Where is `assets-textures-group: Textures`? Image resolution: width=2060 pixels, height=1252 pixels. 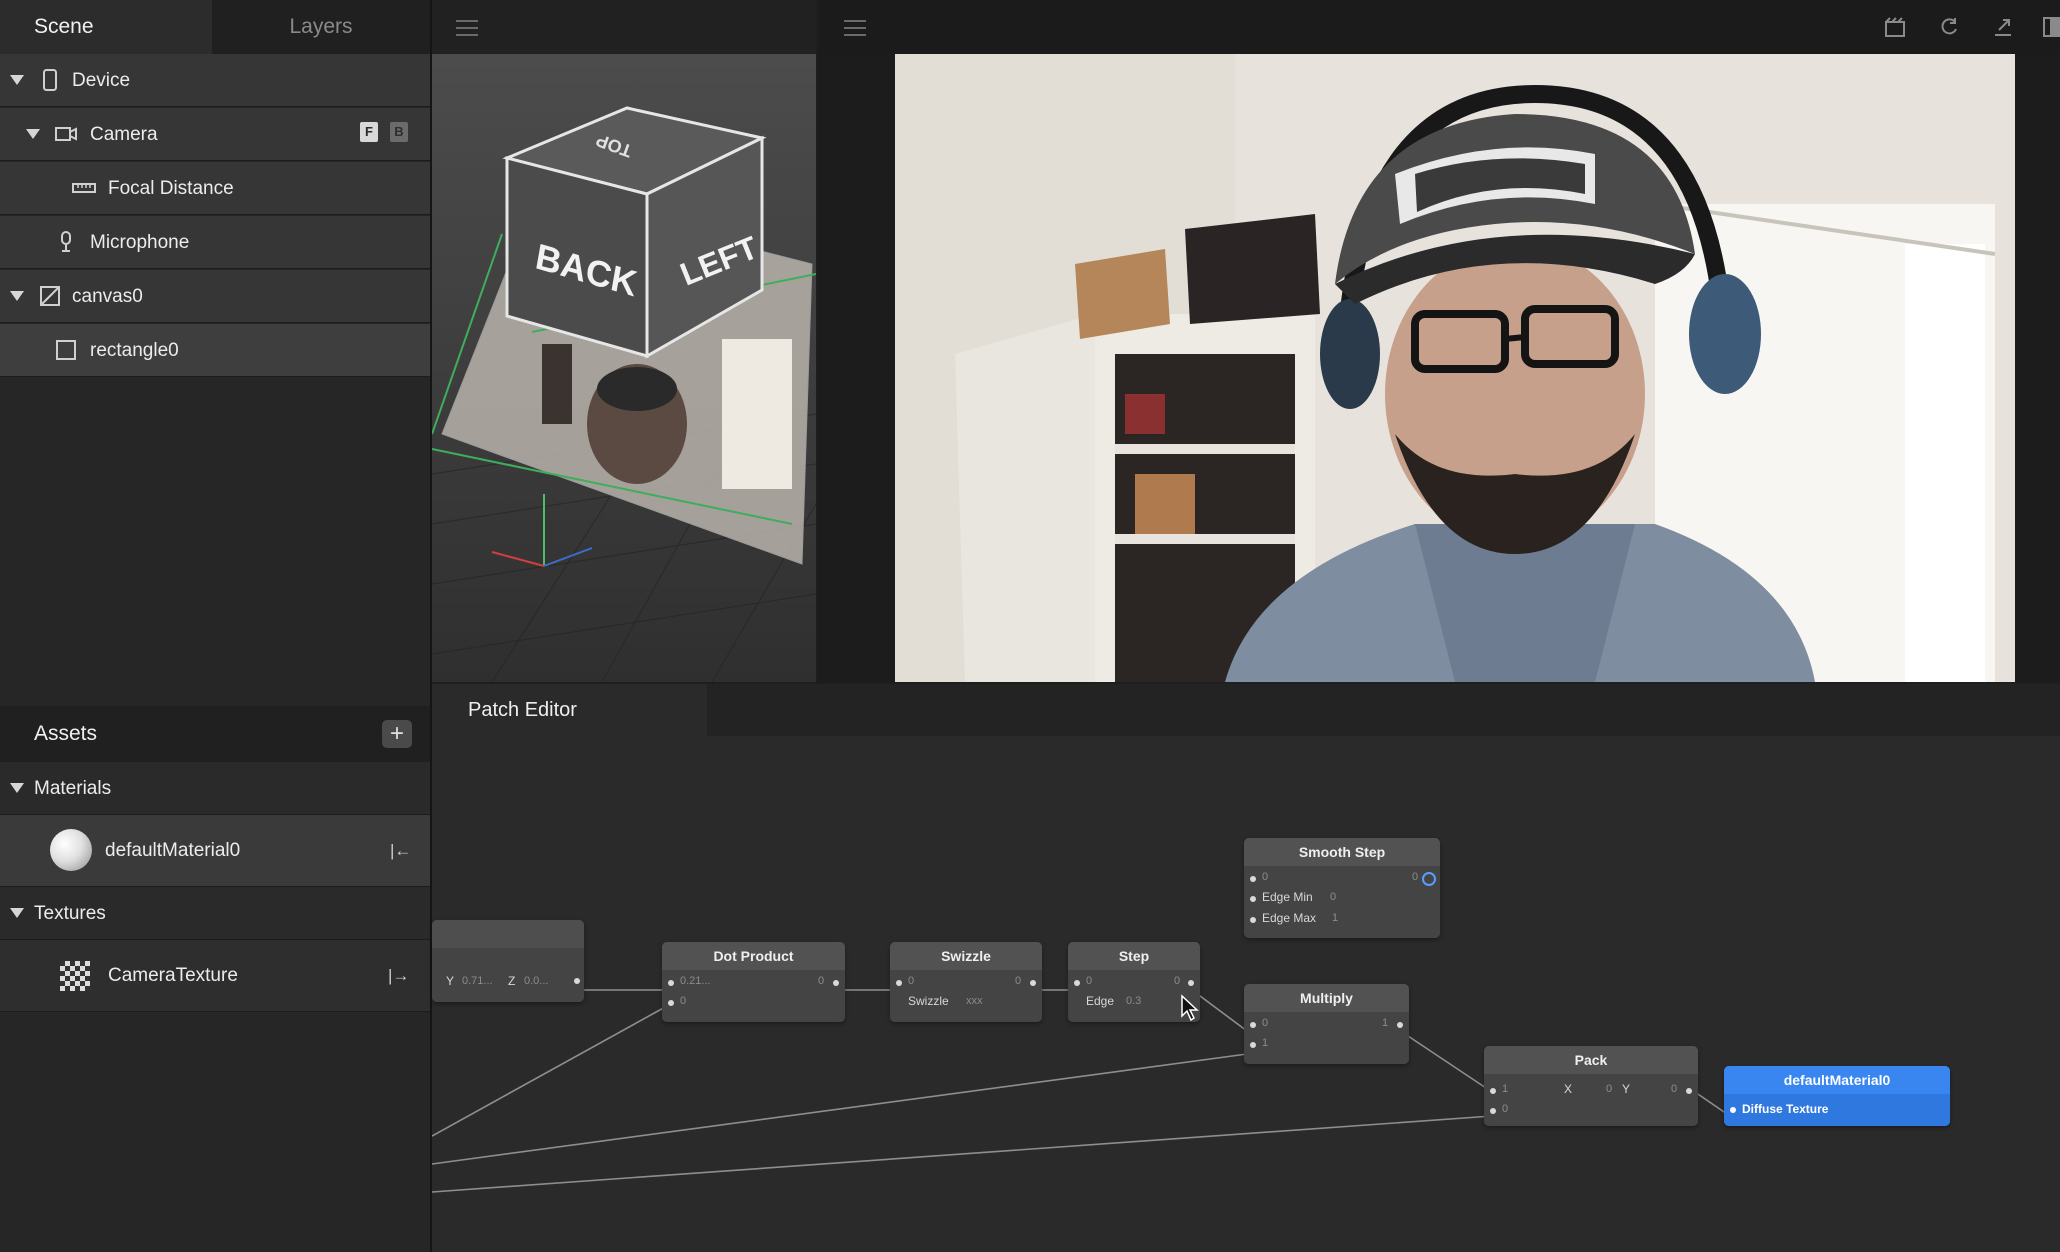 assets-textures-group: Textures is located at coordinates (215, 913).